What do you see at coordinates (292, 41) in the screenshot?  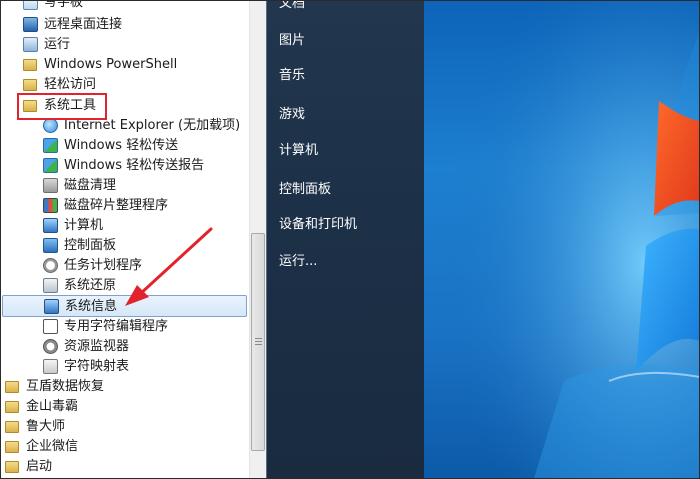 I see `start-link-pictures: 图片` at bounding box center [292, 41].